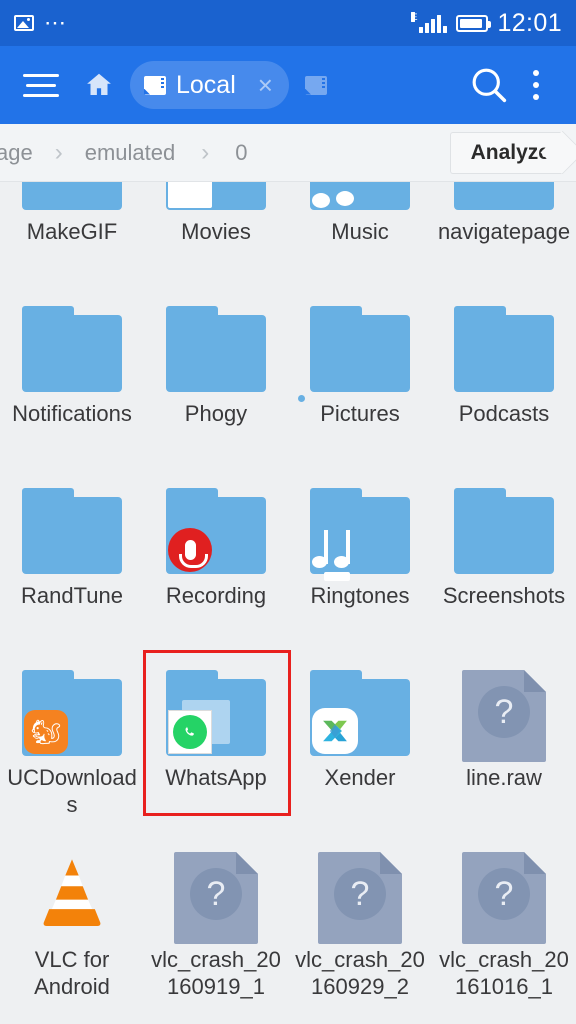 Image resolution: width=576 pixels, height=1024 pixels. What do you see at coordinates (130, 153) in the screenshot?
I see `breadcrumb-item-1: emulated` at bounding box center [130, 153].